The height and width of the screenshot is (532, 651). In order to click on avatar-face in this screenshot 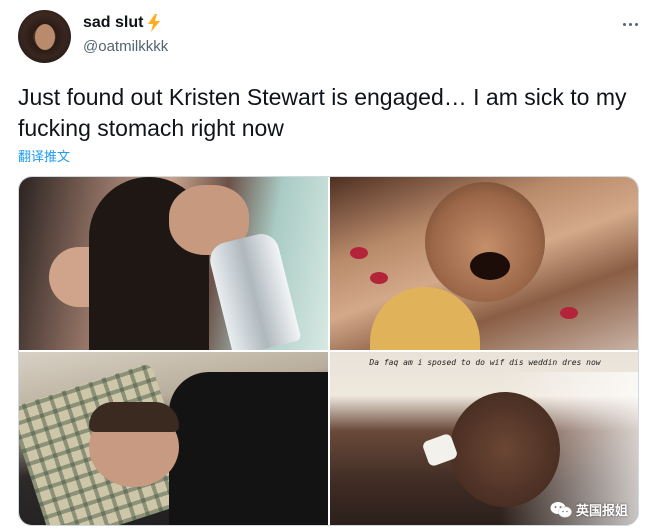, I will do `click(45, 37)`.